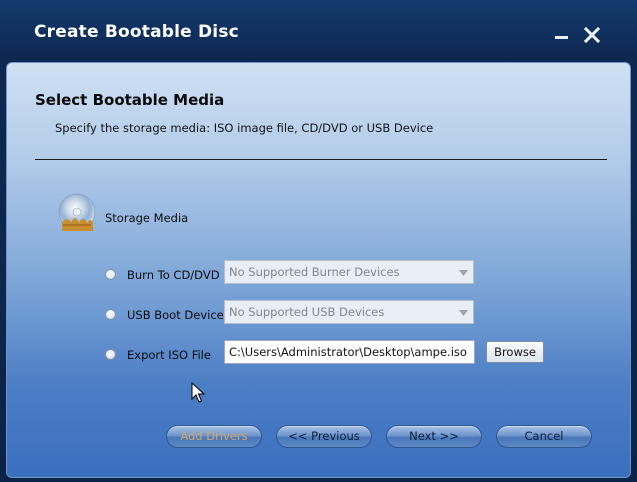 The width and height of the screenshot is (637, 482). I want to click on previous-button: << Previous, so click(324, 436).